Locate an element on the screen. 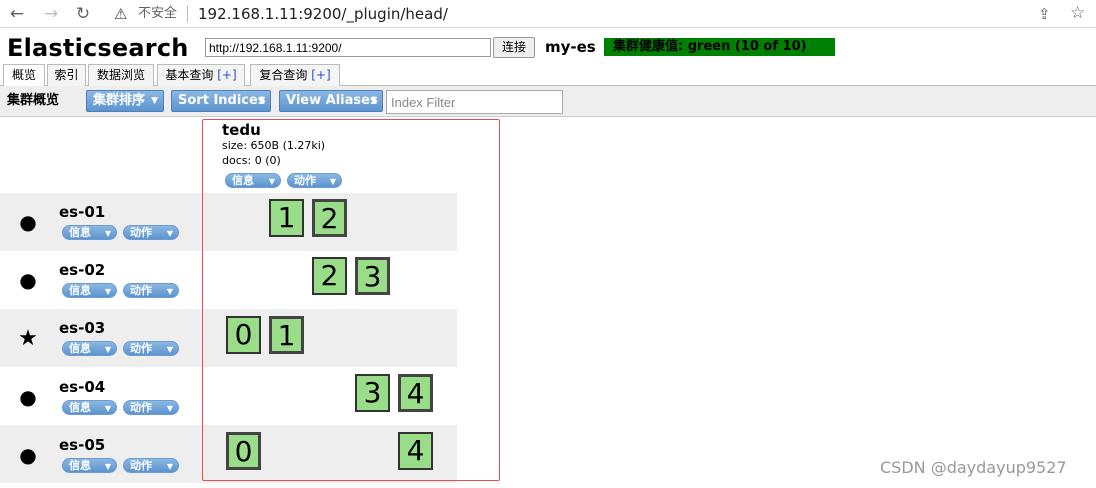  sort-indices-button: Sort Indices ▼ is located at coordinates (221, 101).